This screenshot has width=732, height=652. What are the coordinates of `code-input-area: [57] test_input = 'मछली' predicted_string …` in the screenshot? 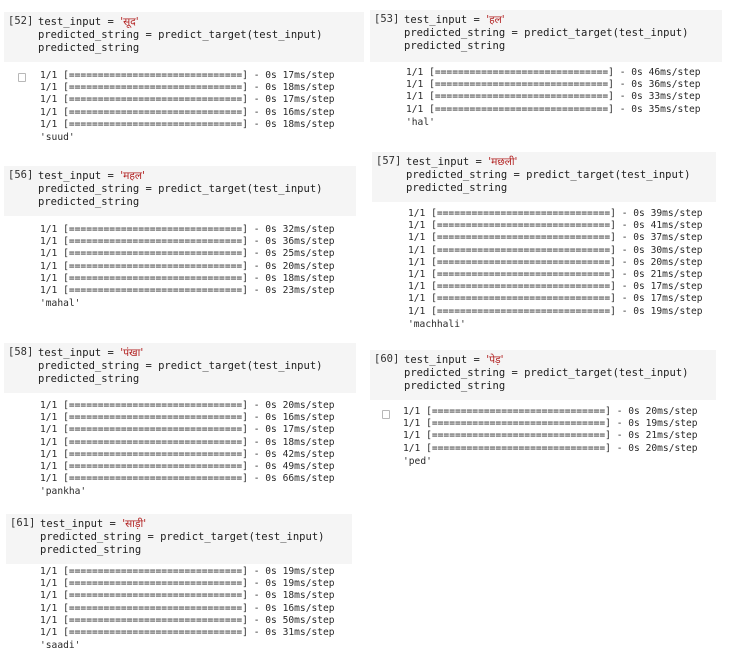 It's located at (544, 177).